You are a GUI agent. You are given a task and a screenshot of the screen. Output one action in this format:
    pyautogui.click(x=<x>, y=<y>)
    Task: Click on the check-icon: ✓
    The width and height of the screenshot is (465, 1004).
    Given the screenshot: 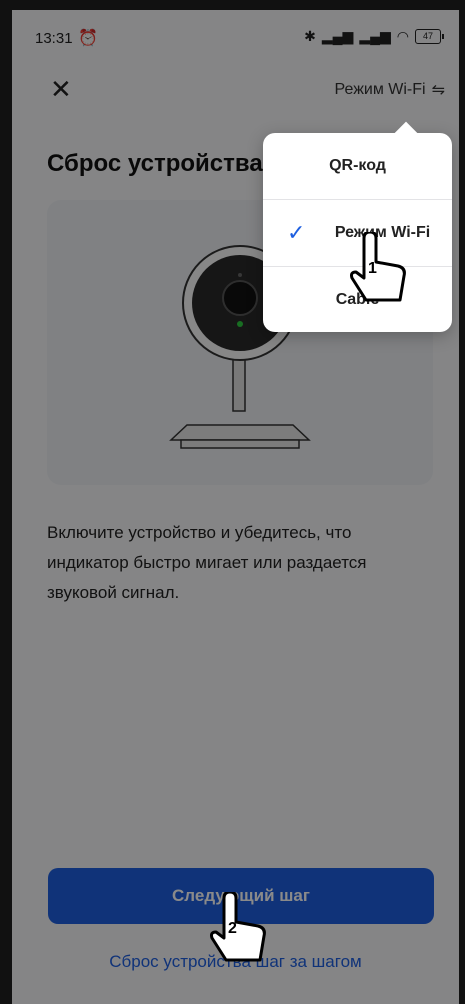 What is the action you would take?
    pyautogui.click(x=296, y=232)
    